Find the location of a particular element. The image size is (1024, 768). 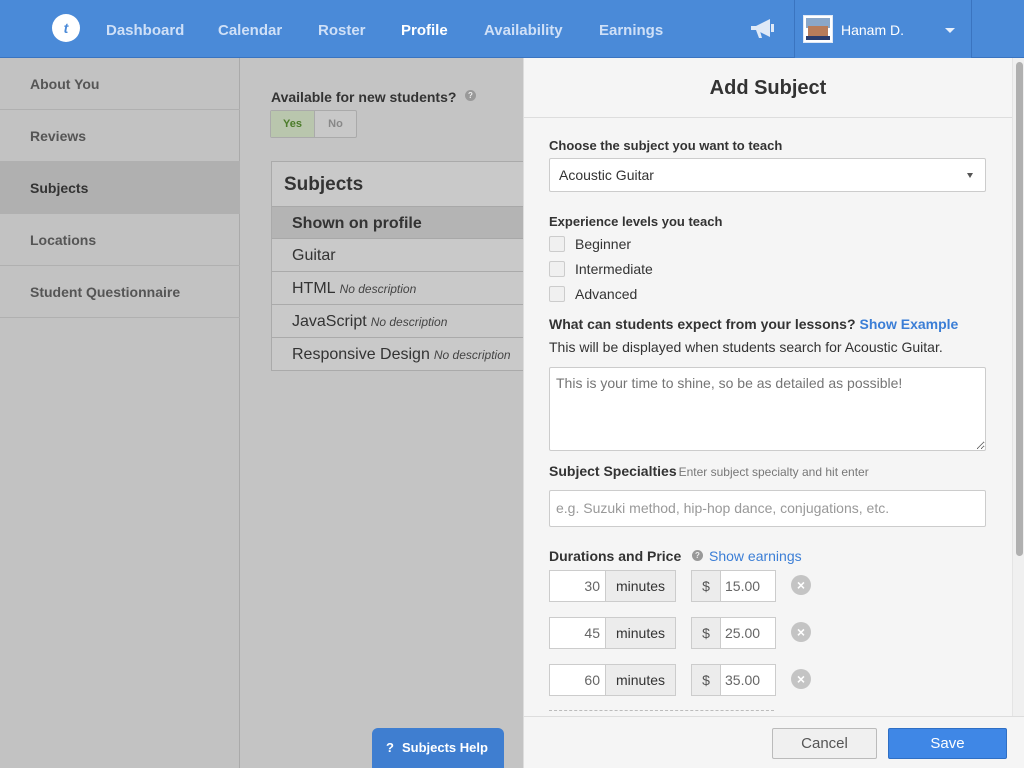

subjects-title: Subjects is located at coordinates (324, 184).